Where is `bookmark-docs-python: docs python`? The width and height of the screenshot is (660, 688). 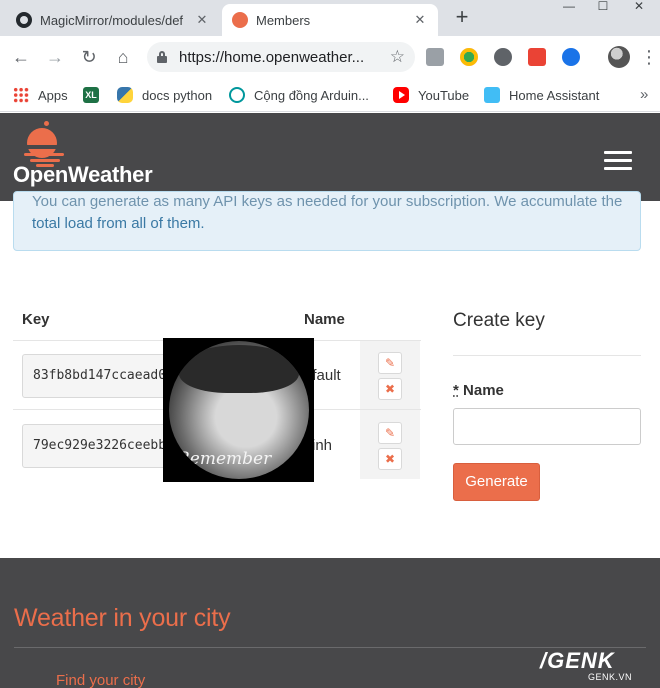
bookmark-docs-python: docs python is located at coordinates (164, 95).